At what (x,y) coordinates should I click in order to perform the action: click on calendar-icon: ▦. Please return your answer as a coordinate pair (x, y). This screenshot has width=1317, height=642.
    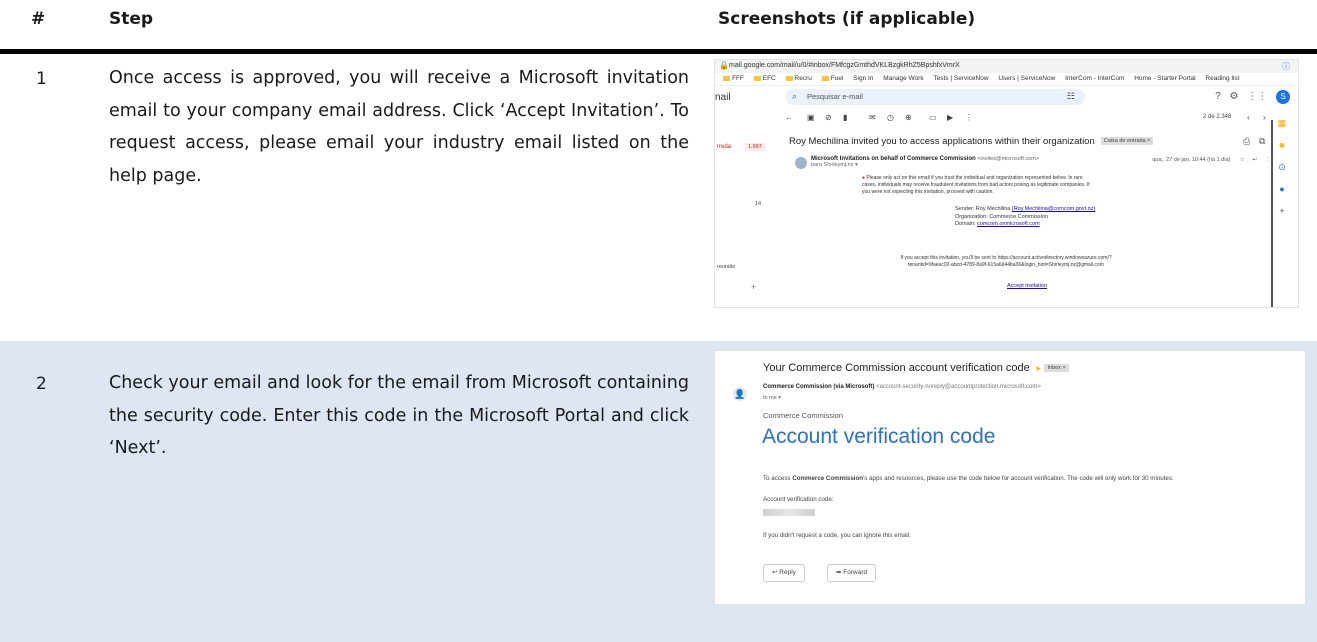
    Looking at the image, I should click on (1282, 123).